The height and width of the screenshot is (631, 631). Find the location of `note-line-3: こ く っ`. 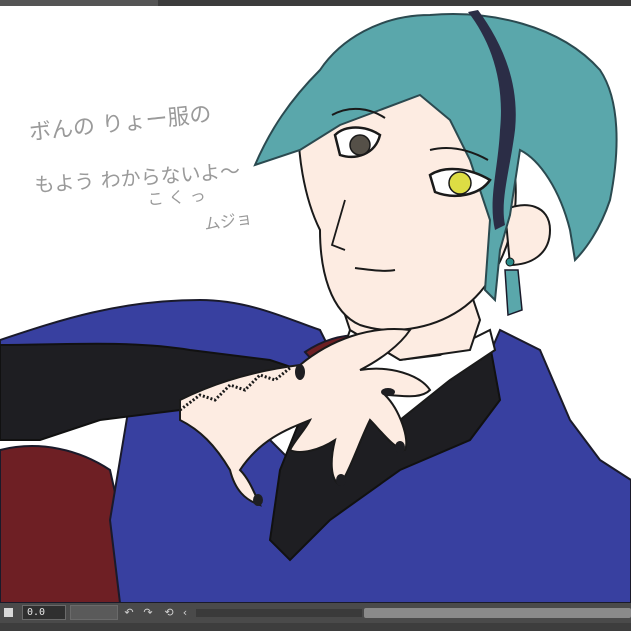

note-line-3: こ く っ is located at coordinates (176, 197).